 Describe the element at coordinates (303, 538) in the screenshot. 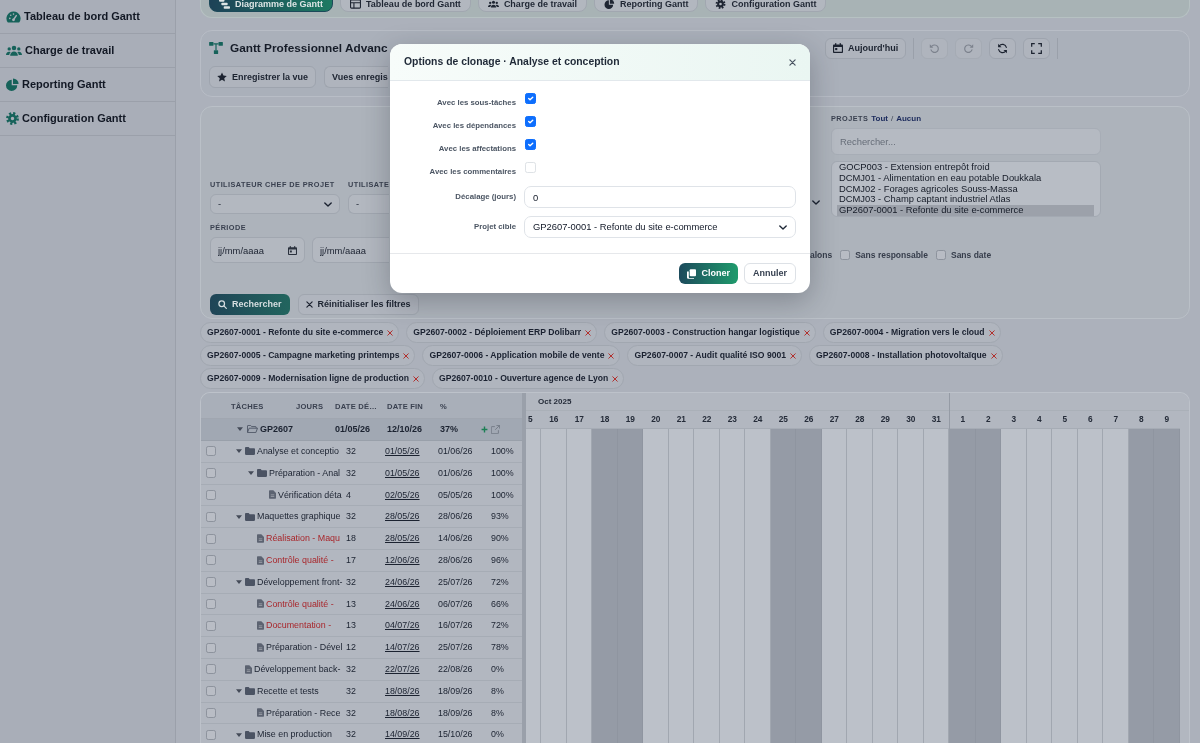

I see `task-name: Réalisation - Maqu` at that location.